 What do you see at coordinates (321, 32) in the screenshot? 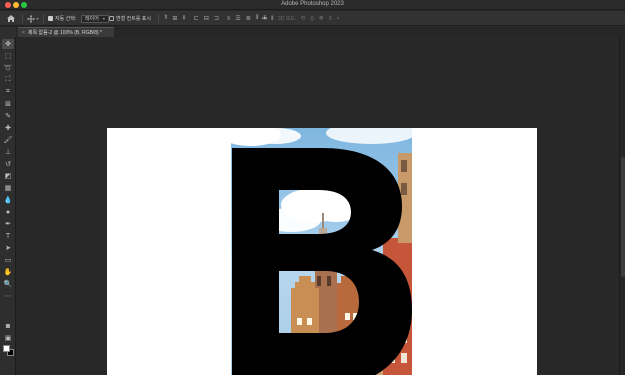
I see `document-tab-bar: × 제목 없음-2 @ 100% (B, RGB/8) *` at bounding box center [321, 32].